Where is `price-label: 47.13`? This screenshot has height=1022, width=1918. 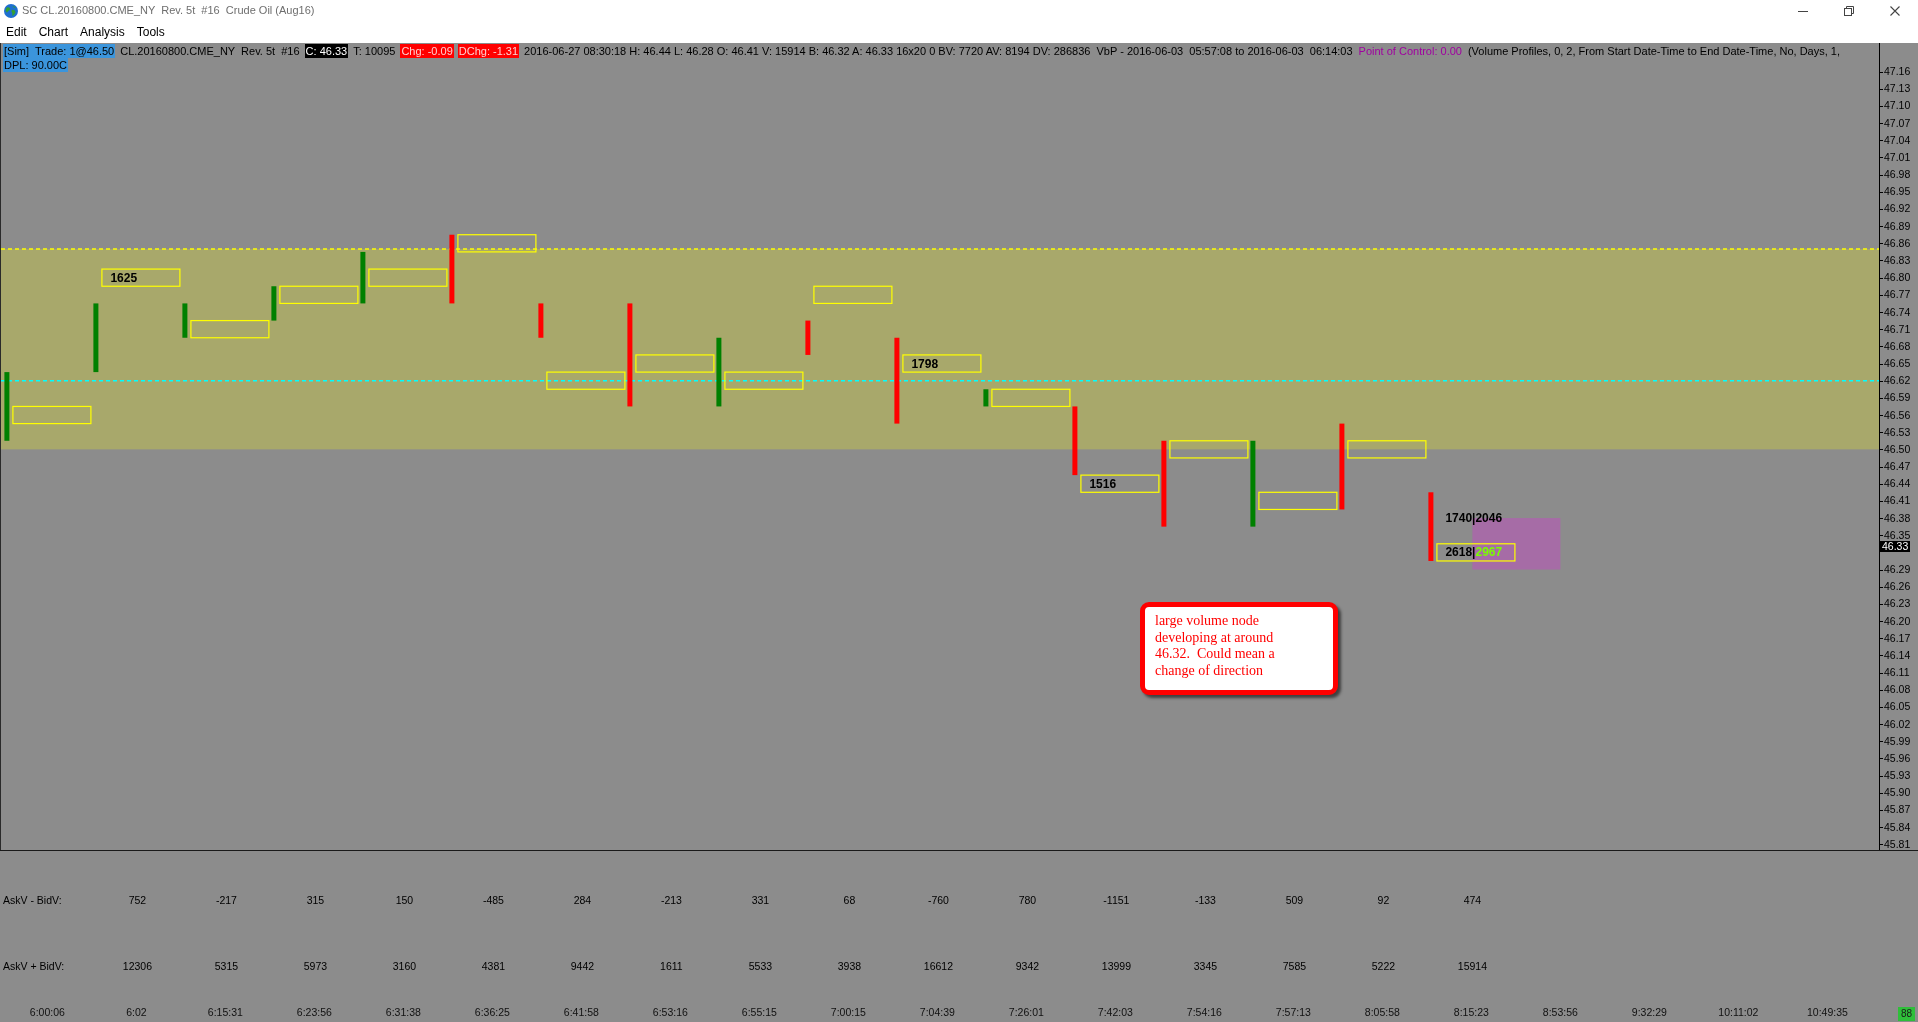 price-label: 47.13 is located at coordinates (1897, 89).